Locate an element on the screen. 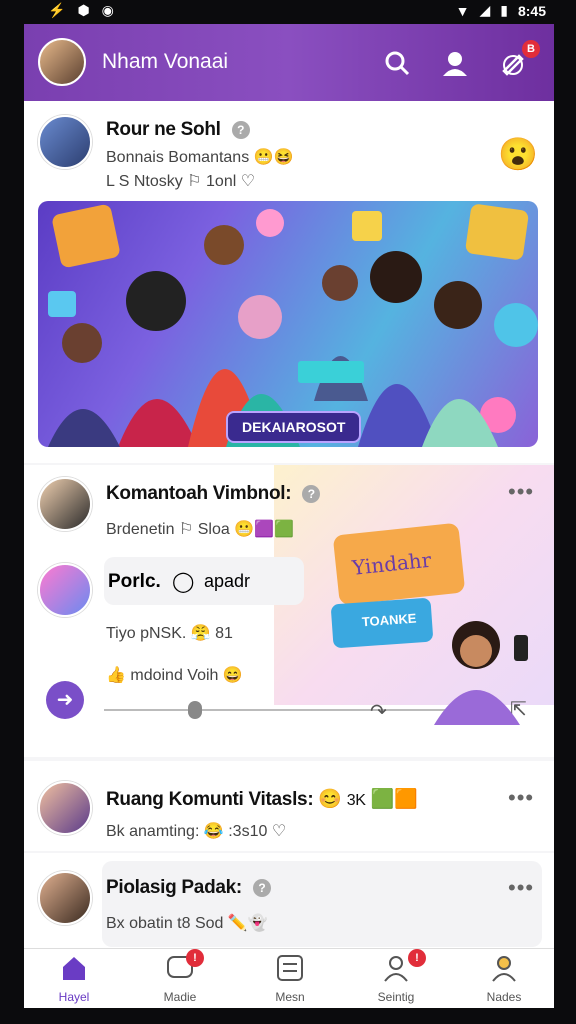  app-header: Nham Vonaai B is located at coordinates (289, 62).